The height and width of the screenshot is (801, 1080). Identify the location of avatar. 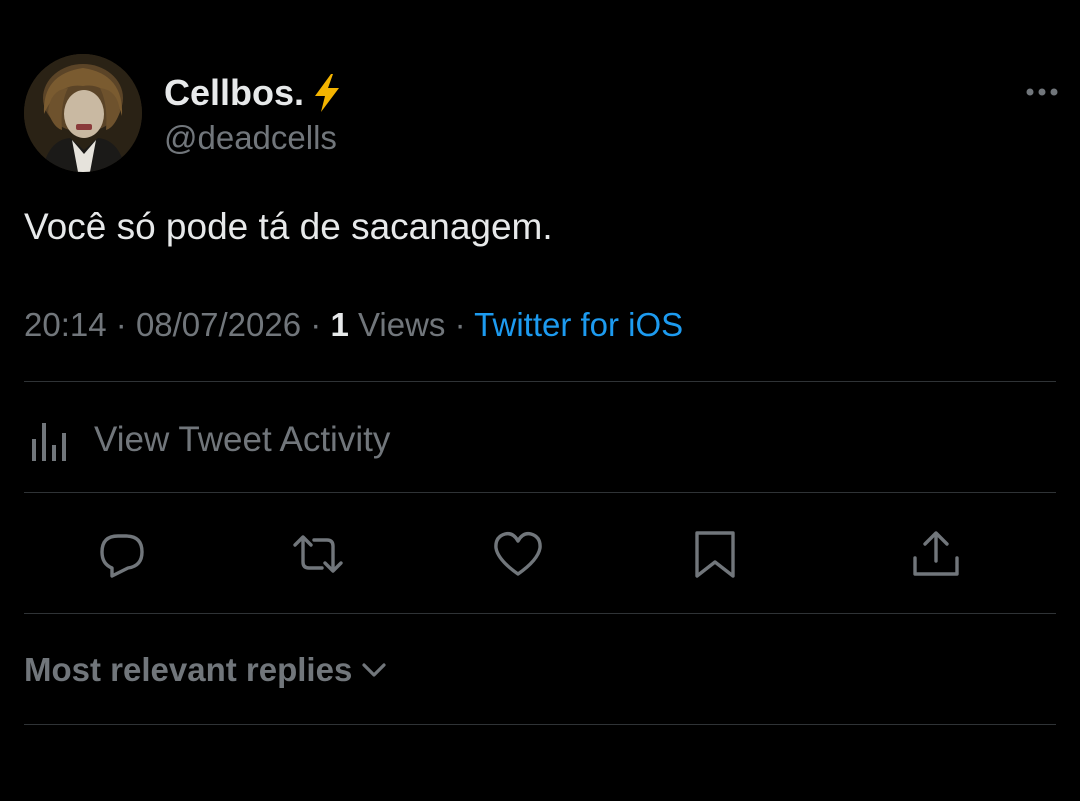
(83, 113).